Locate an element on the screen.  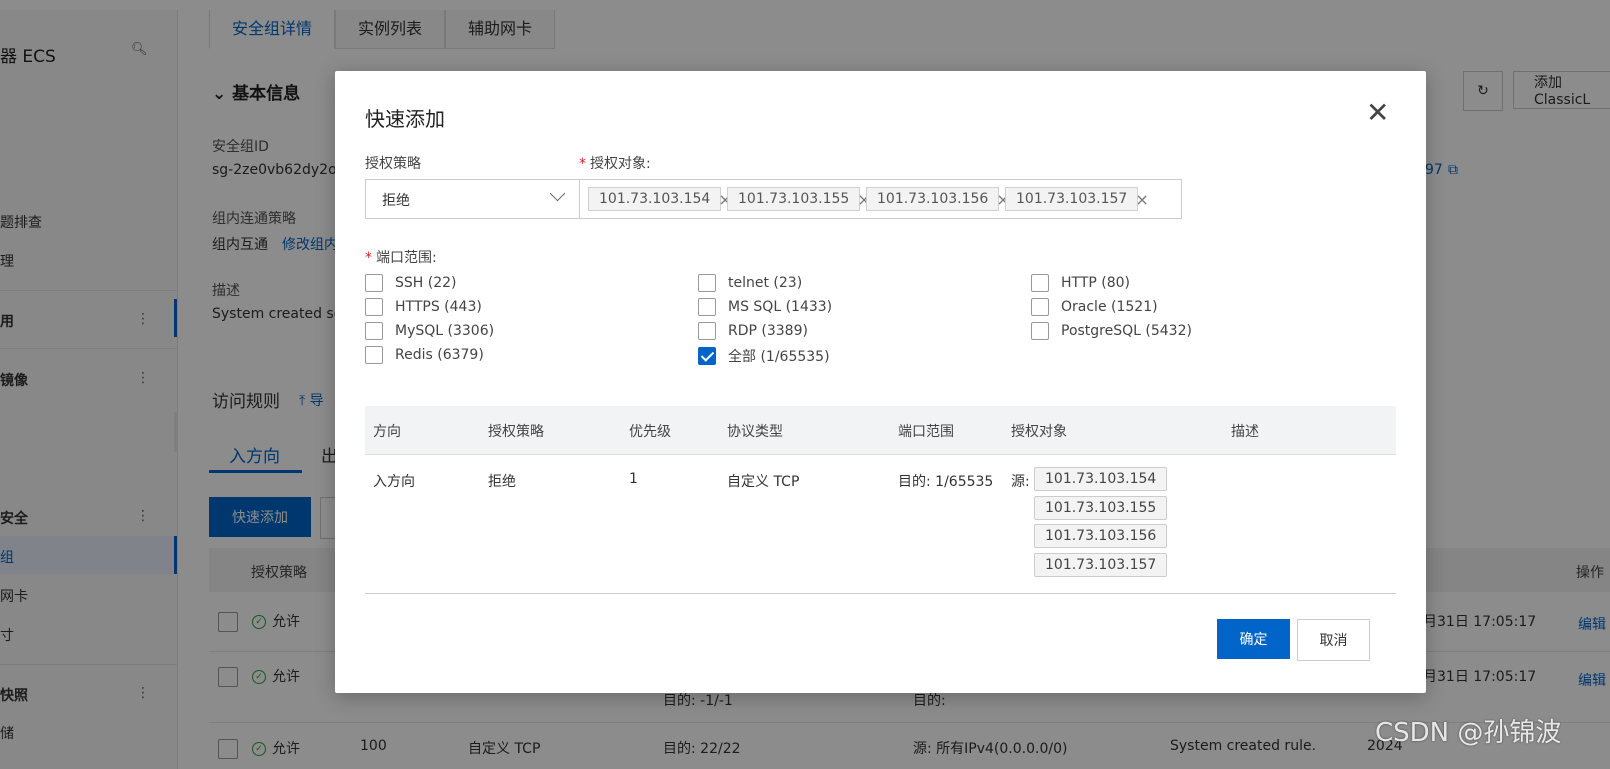
preview-col-target: 授权对象 is located at coordinates (1039, 432).